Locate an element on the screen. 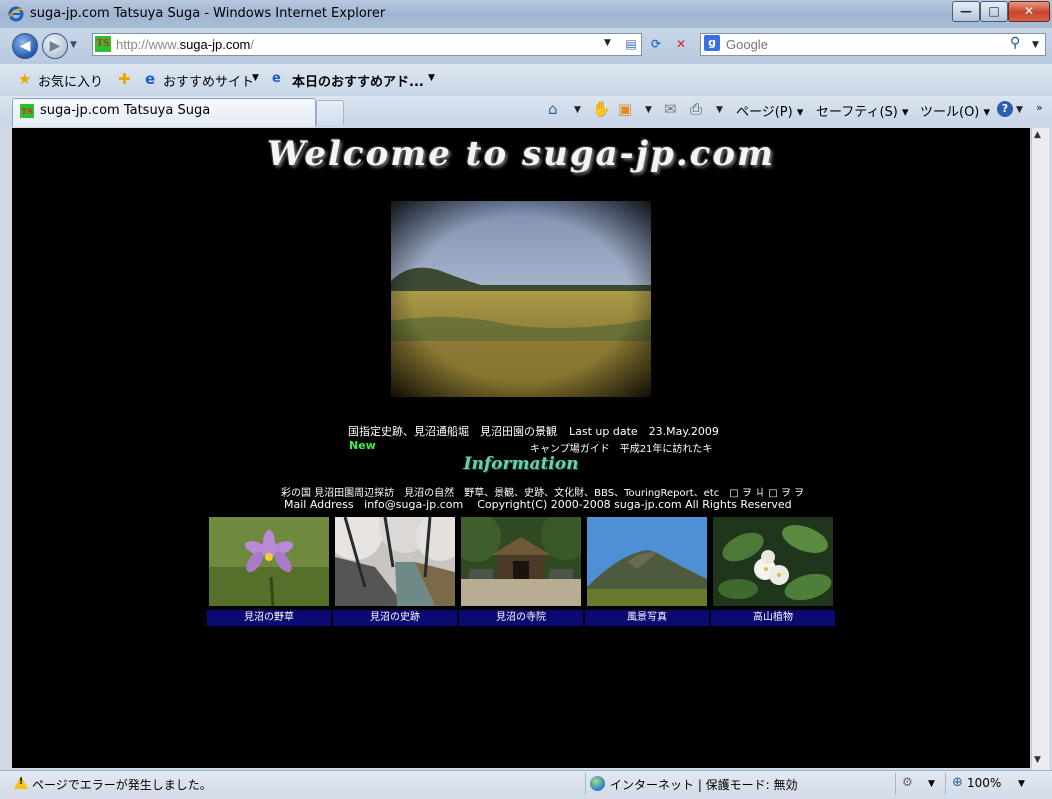 The image size is (1052, 799). print-dropdown-icon: ▼ is located at coordinates (719, 110).